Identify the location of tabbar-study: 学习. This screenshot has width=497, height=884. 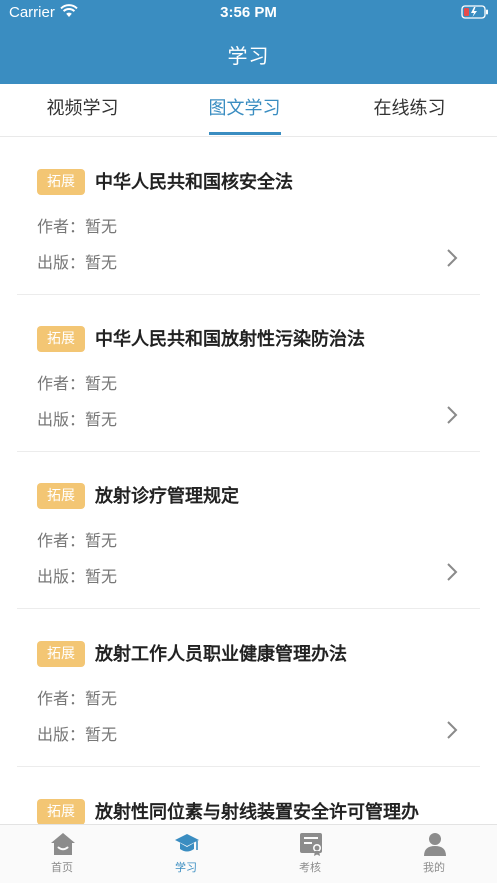
(186, 854).